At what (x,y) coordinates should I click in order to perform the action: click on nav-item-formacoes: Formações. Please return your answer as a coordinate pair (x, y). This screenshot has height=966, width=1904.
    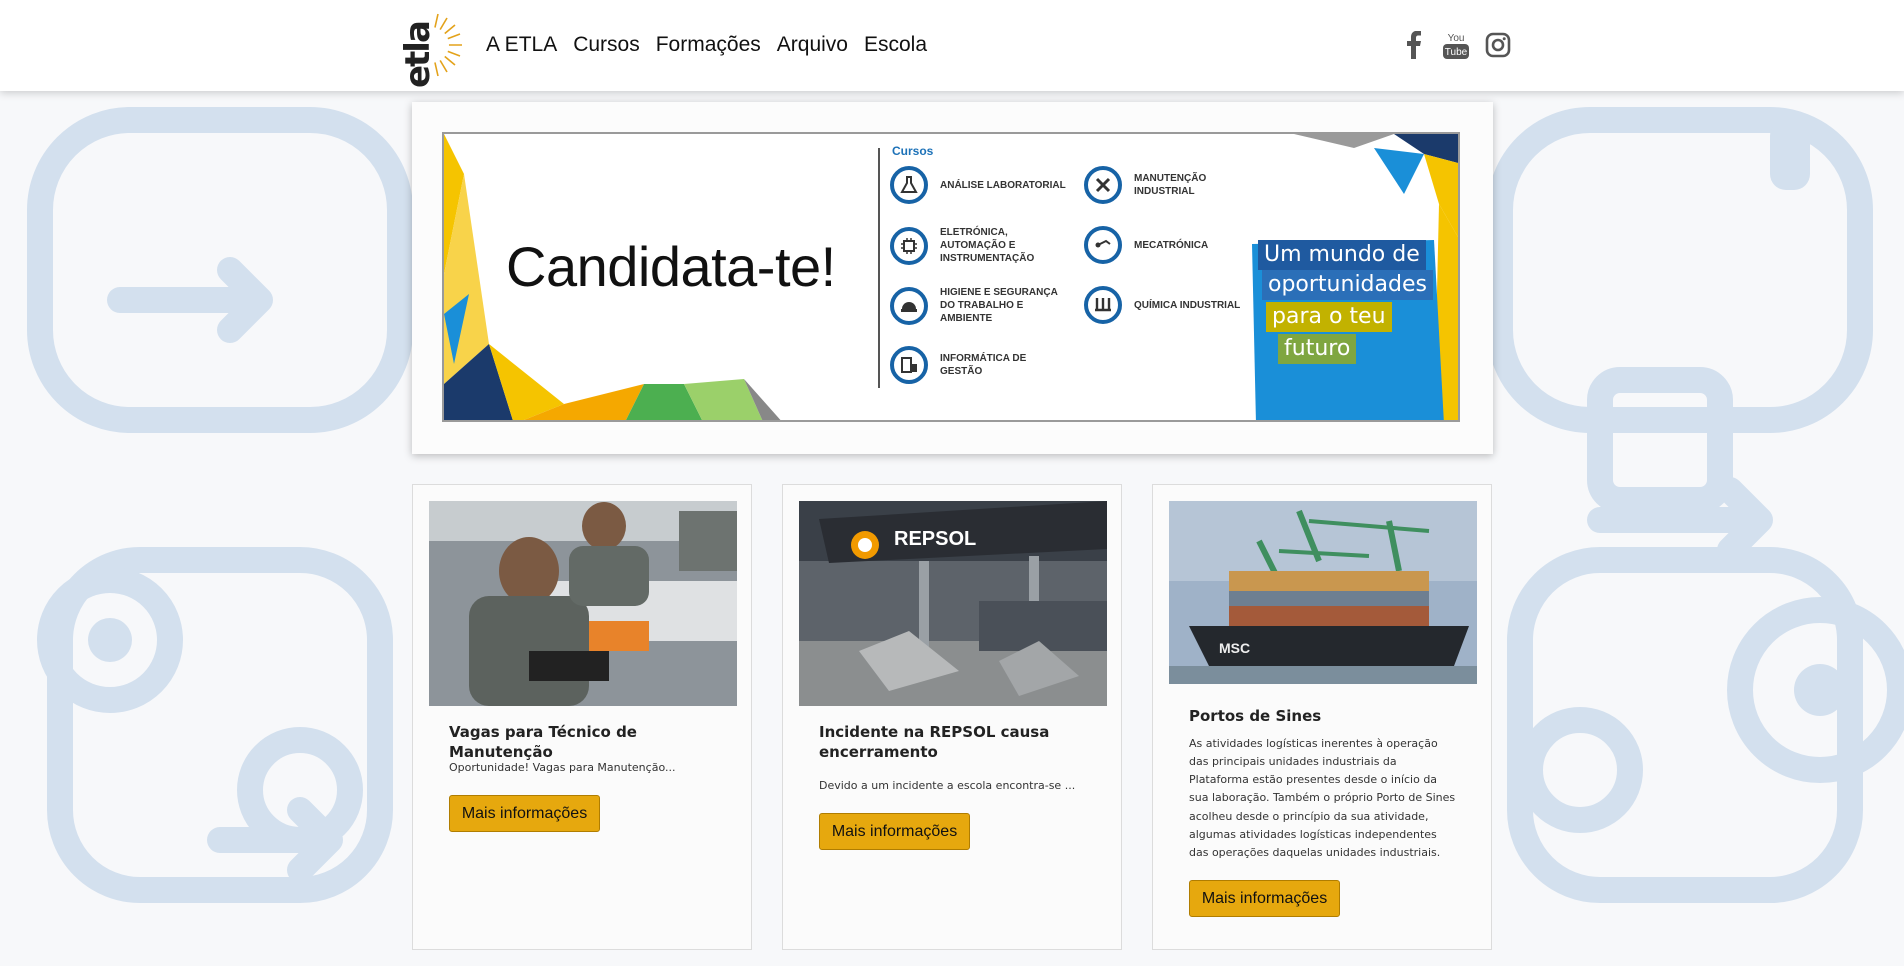
    Looking at the image, I should click on (708, 45).